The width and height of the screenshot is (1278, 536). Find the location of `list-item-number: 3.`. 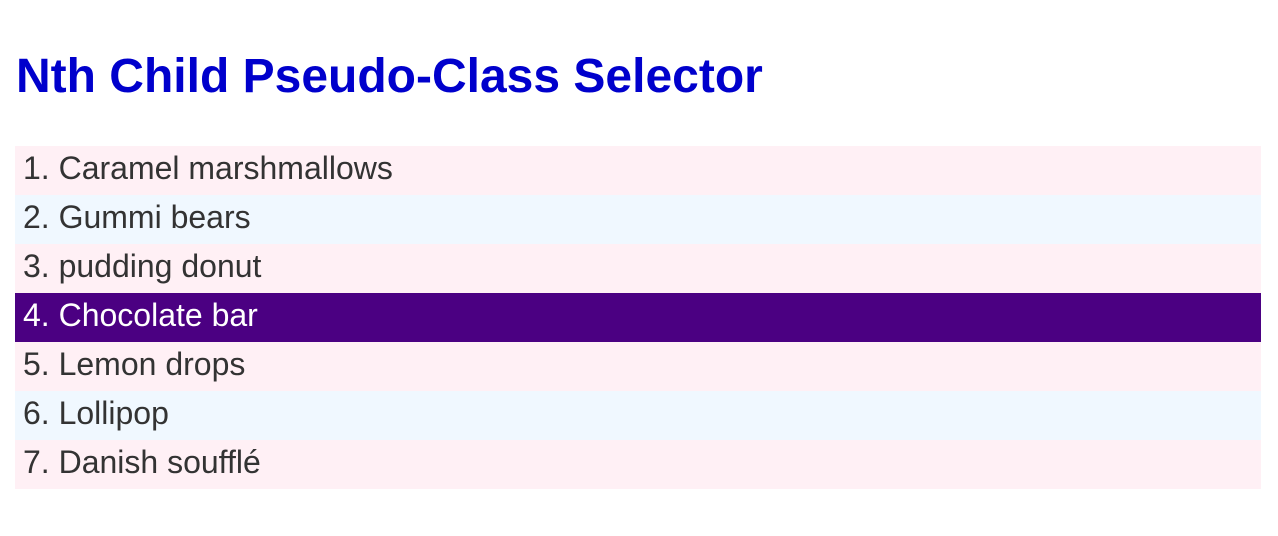

list-item-number: 3. is located at coordinates (36, 266).